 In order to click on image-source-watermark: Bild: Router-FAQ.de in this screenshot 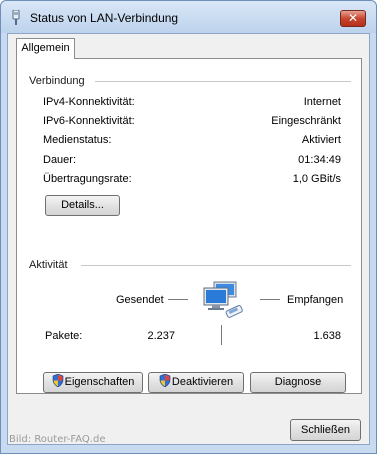, I will do `click(57, 439)`.